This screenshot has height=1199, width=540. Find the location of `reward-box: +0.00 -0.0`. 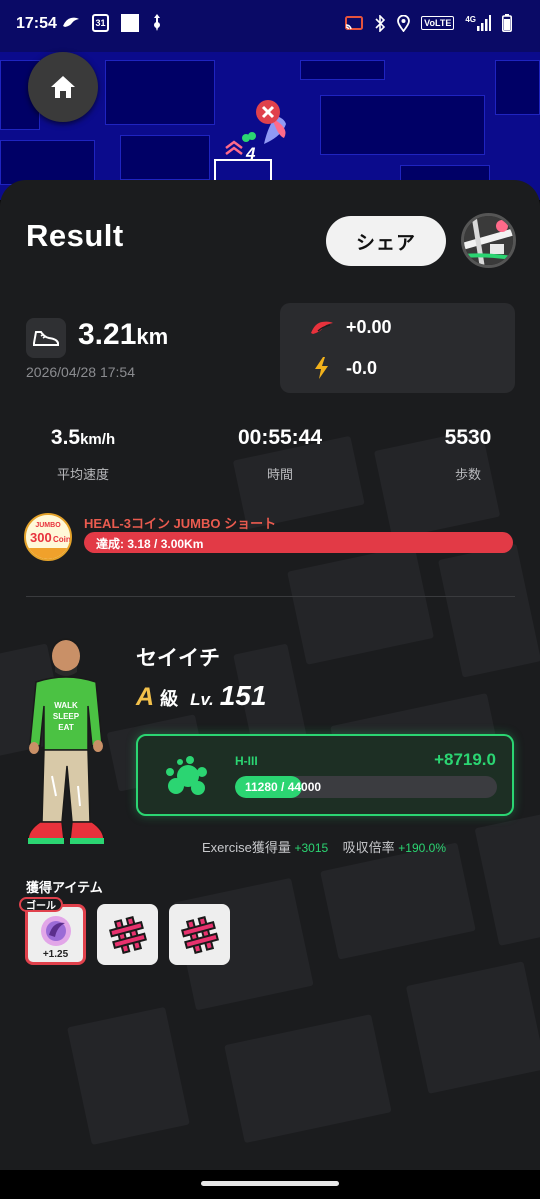

reward-box: +0.00 -0.0 is located at coordinates (397, 348).